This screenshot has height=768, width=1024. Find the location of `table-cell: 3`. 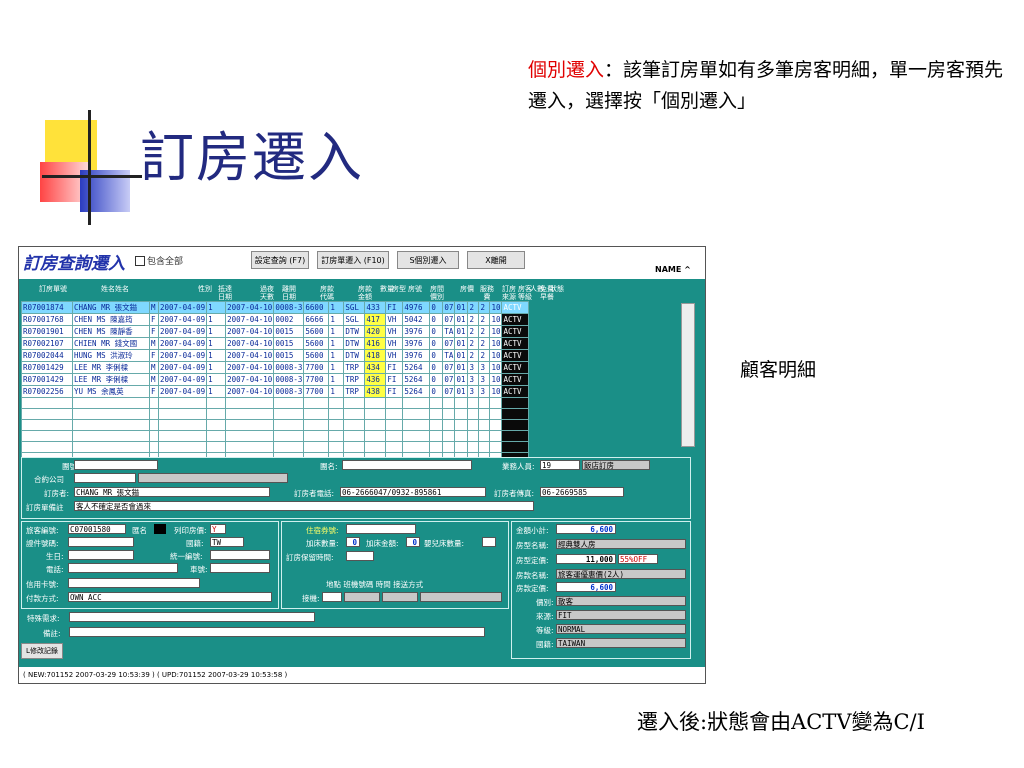

table-cell: 3 is located at coordinates (484, 379).